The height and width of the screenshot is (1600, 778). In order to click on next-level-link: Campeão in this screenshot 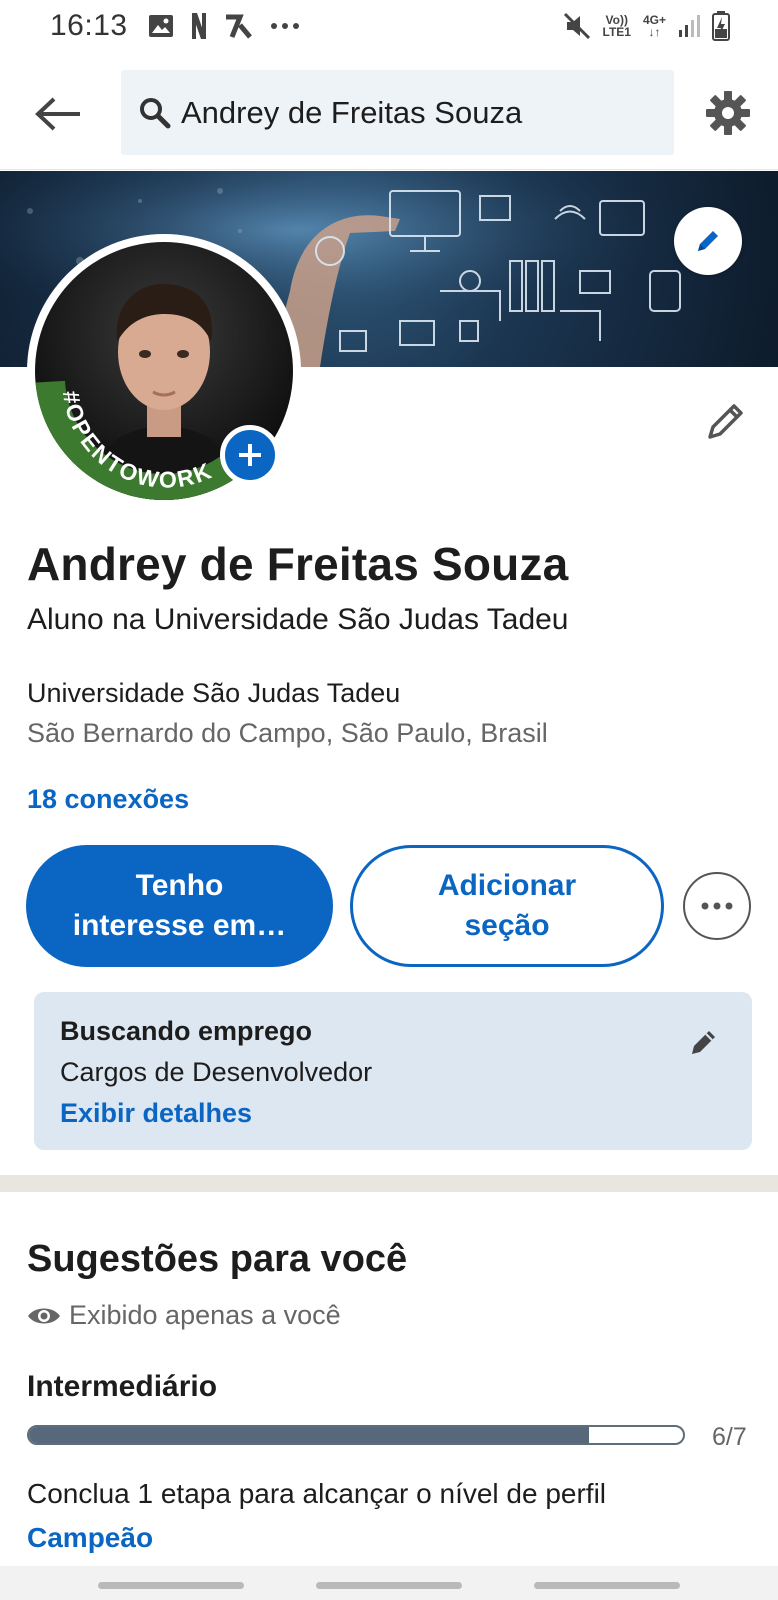, I will do `click(90, 1538)`.